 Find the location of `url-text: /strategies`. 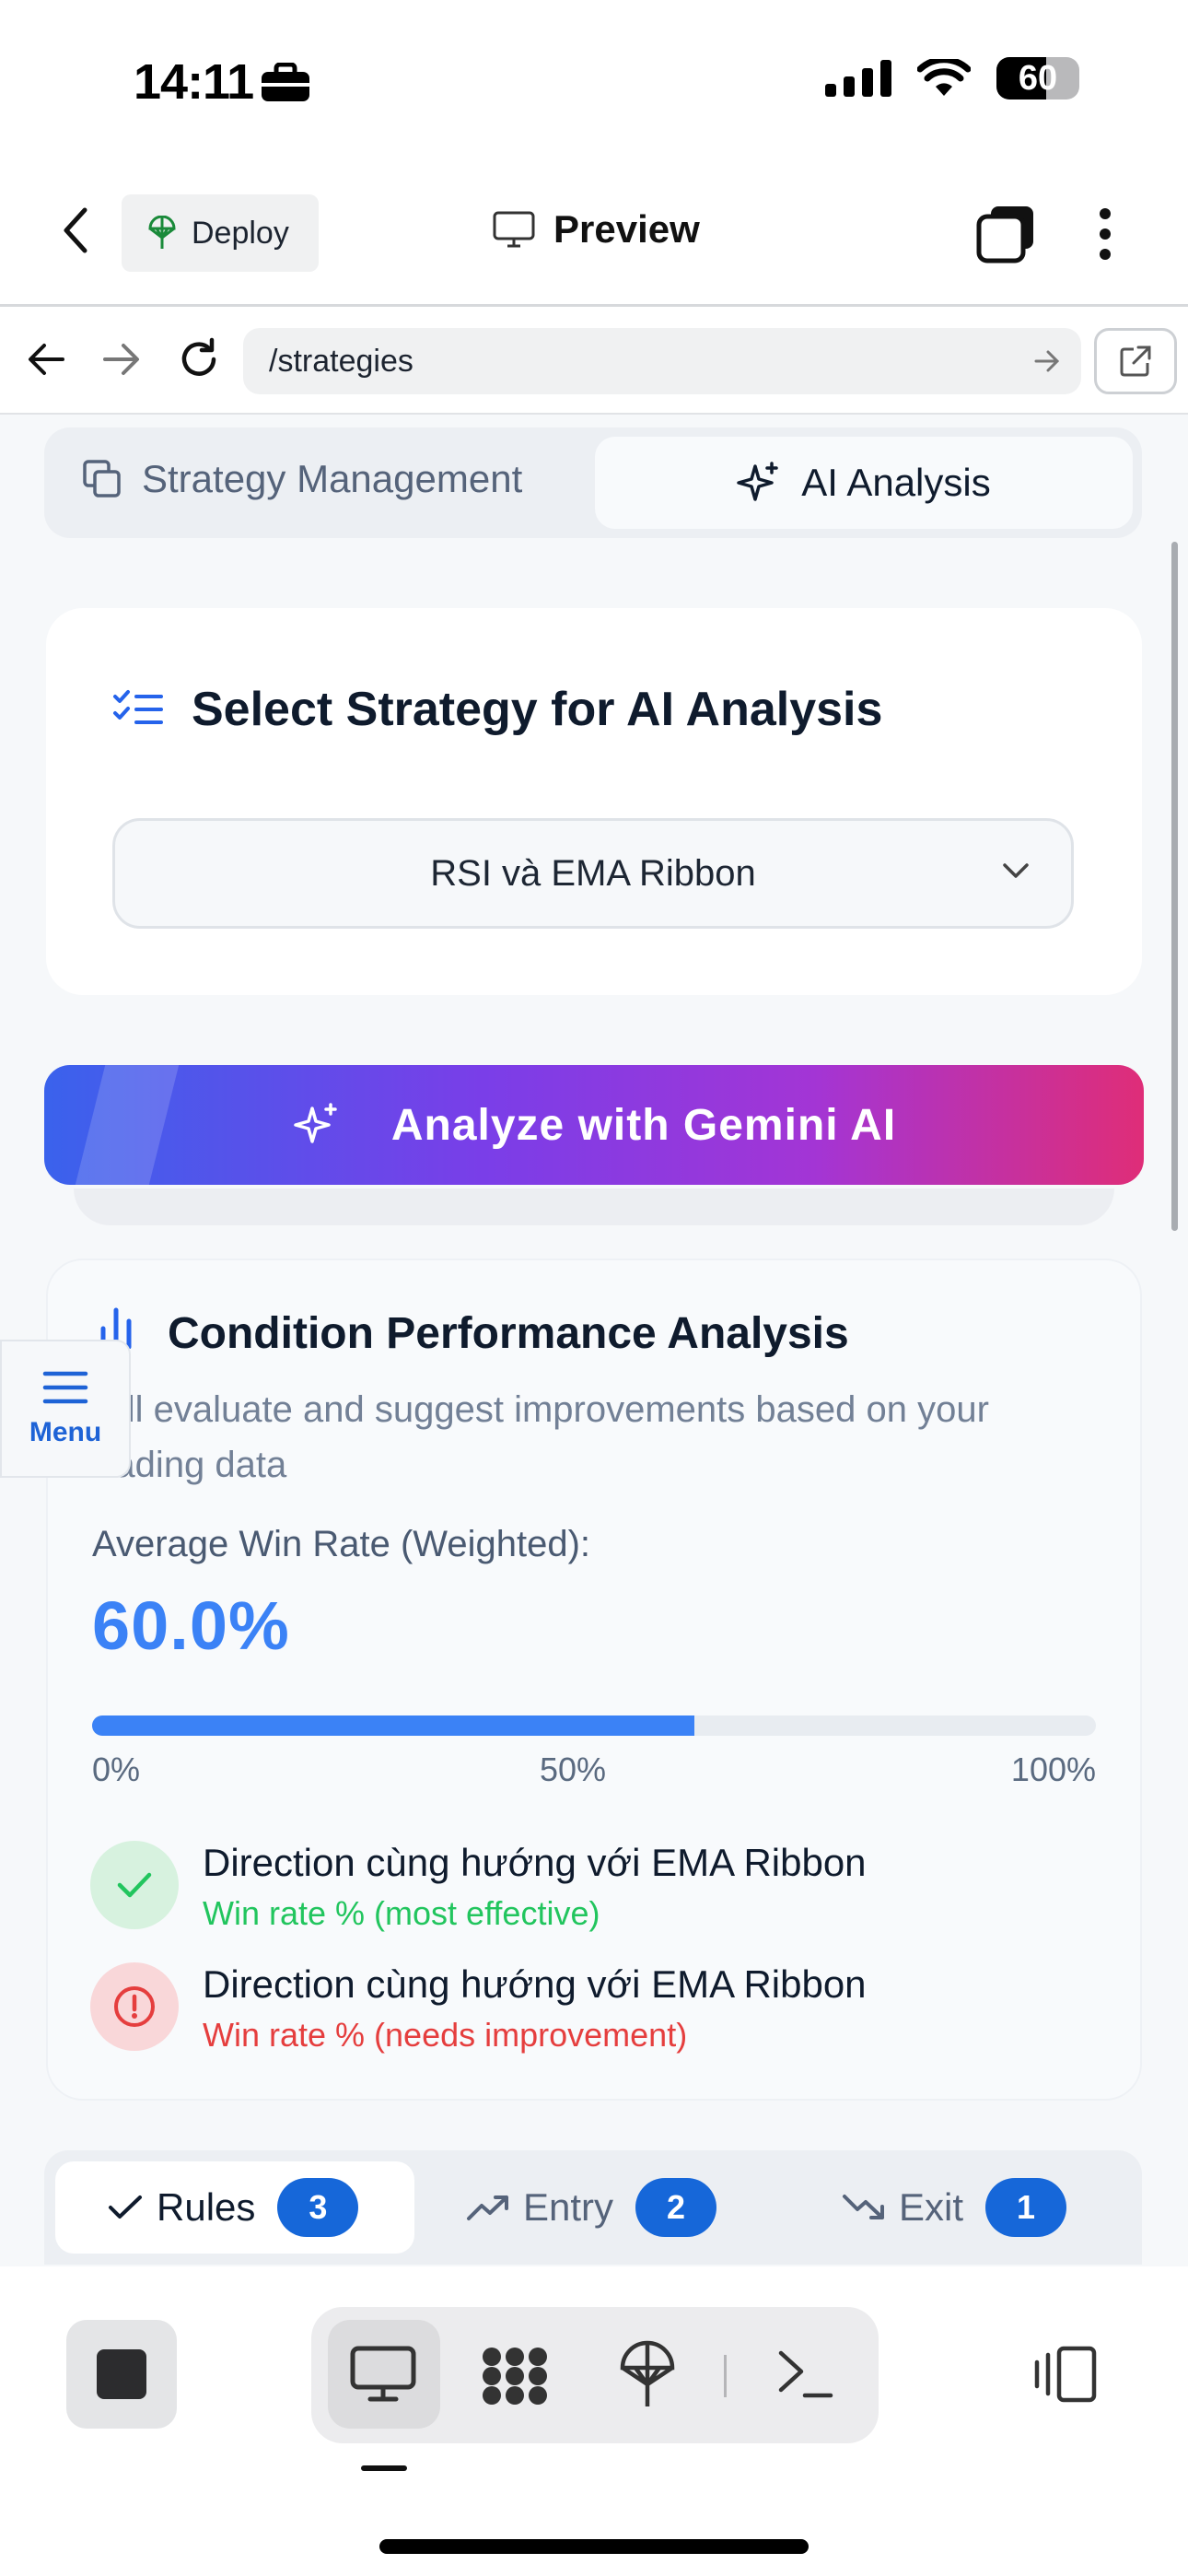

url-text: /strategies is located at coordinates (341, 361).